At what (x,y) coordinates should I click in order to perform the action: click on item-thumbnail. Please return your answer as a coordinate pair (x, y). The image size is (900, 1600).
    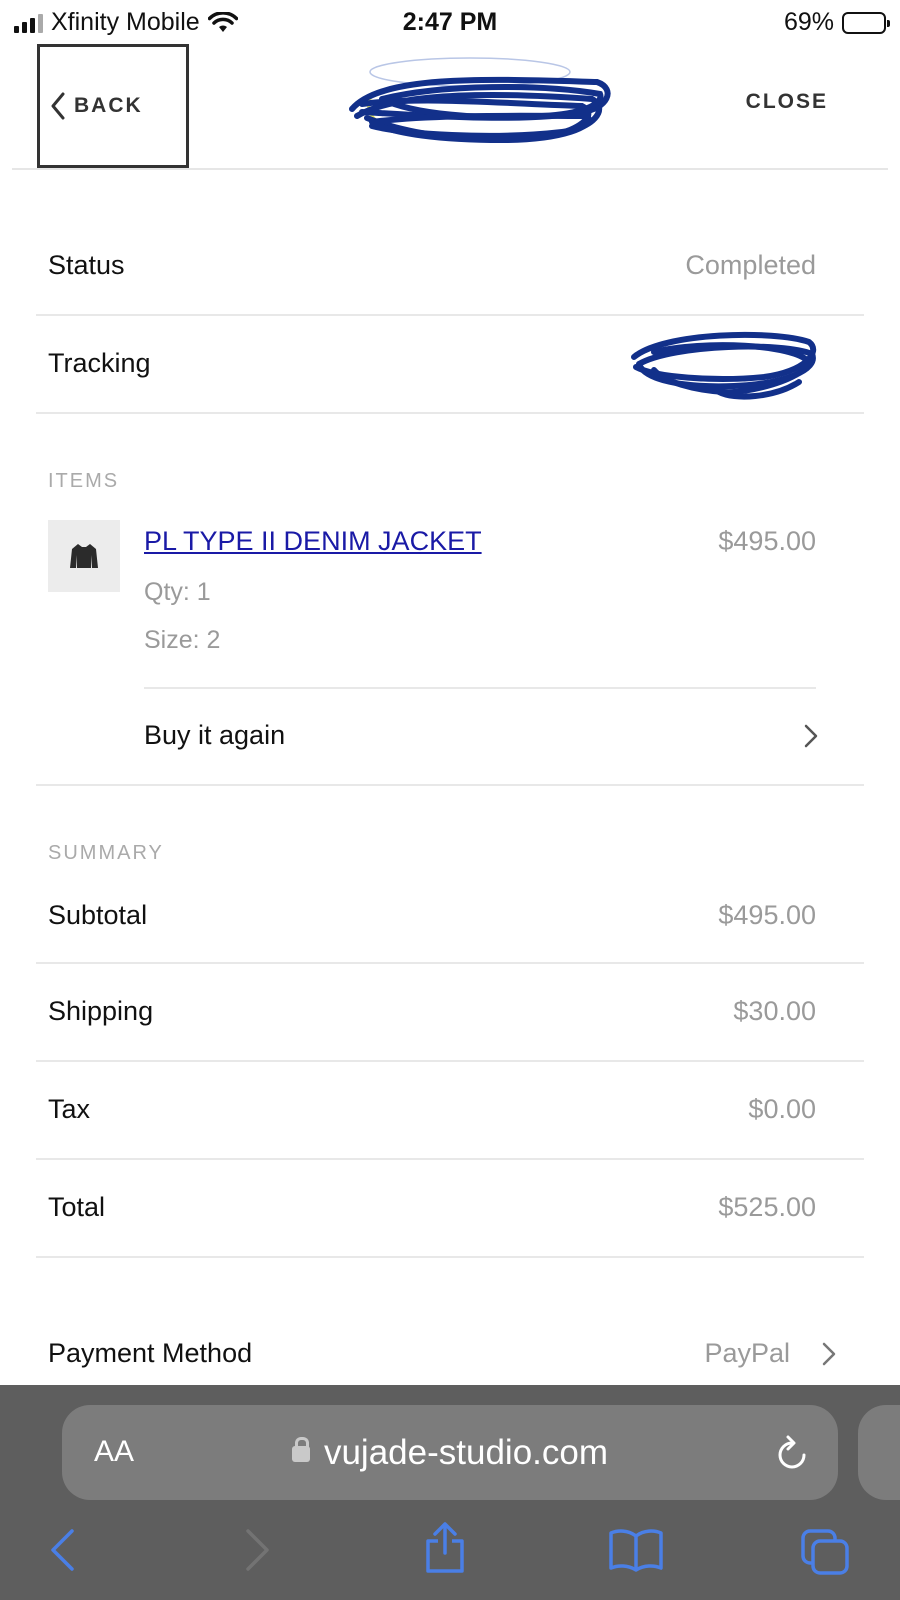
    Looking at the image, I should click on (84, 556).